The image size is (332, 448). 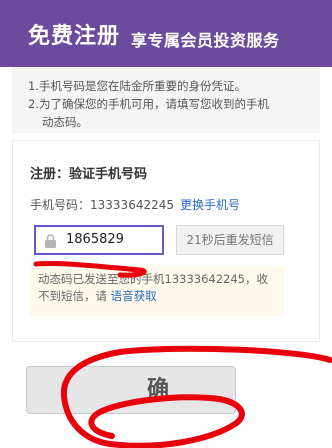 I want to click on sms-code-input: 1865829, so click(x=99, y=240).